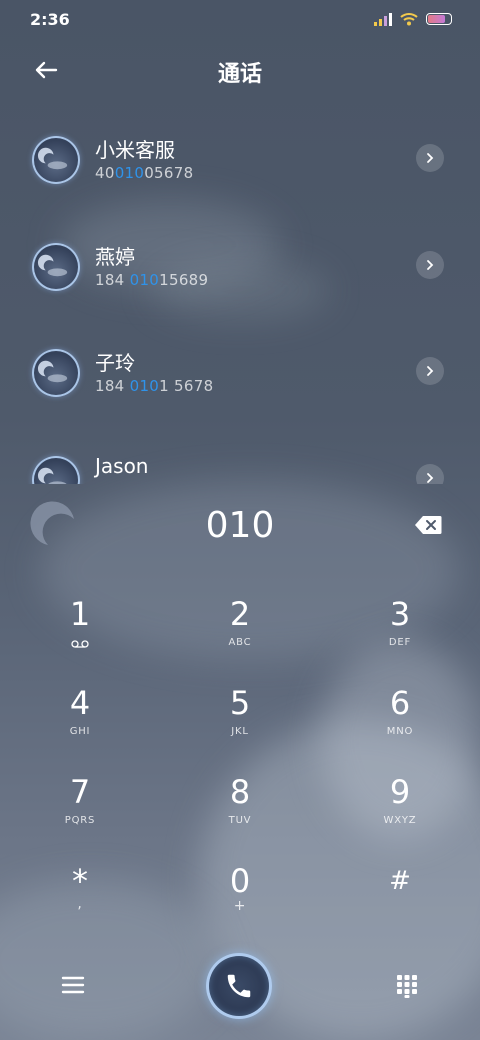 This screenshot has width=480, height=1040. What do you see at coordinates (400, 902) in the screenshot?
I see `key-hash: #` at bounding box center [400, 902].